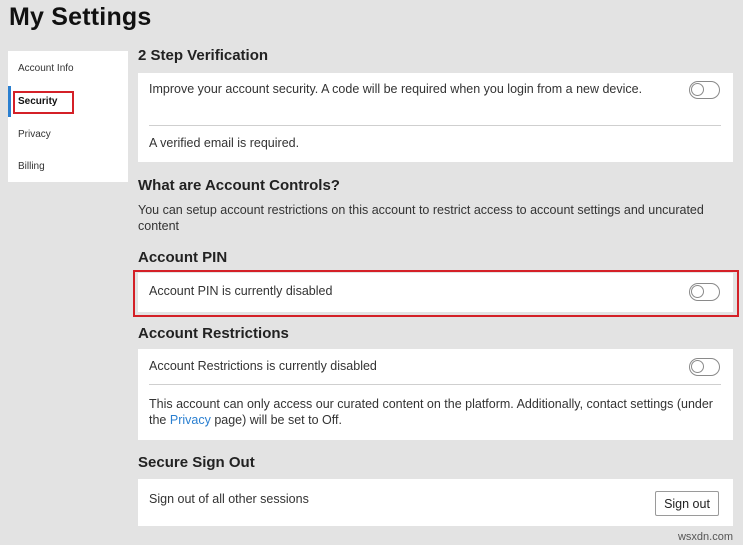  I want to click on secure-sign-out-title: Secure Sign Out, so click(196, 462).